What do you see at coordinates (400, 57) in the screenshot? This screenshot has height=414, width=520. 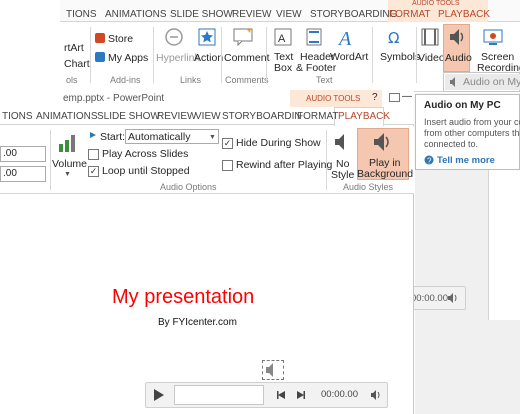 I see `symbols-button: Symbols` at bounding box center [400, 57].